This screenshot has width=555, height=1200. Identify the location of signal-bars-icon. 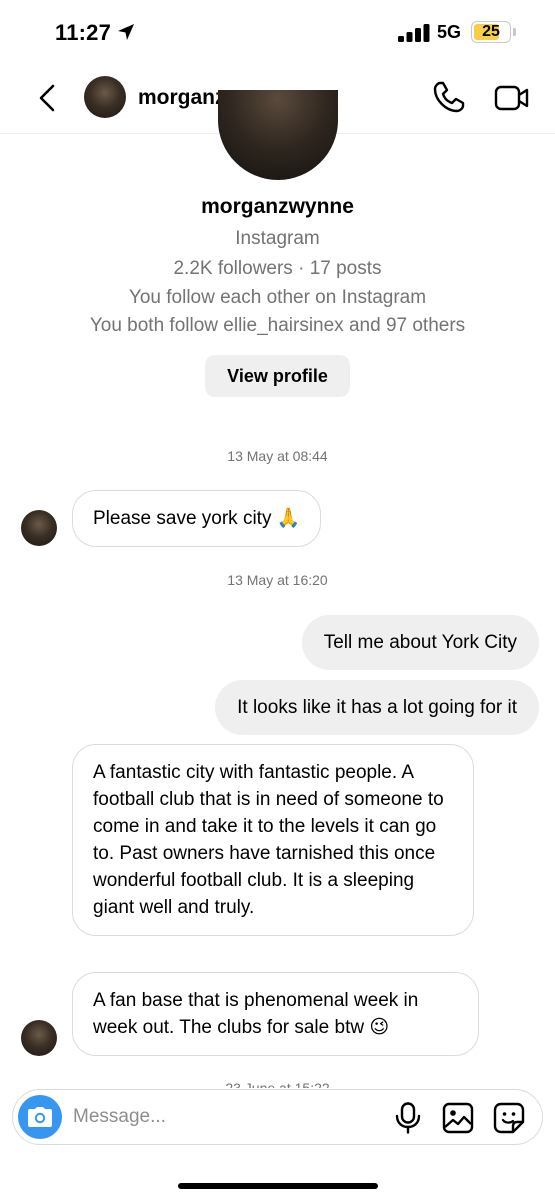
(414, 33).